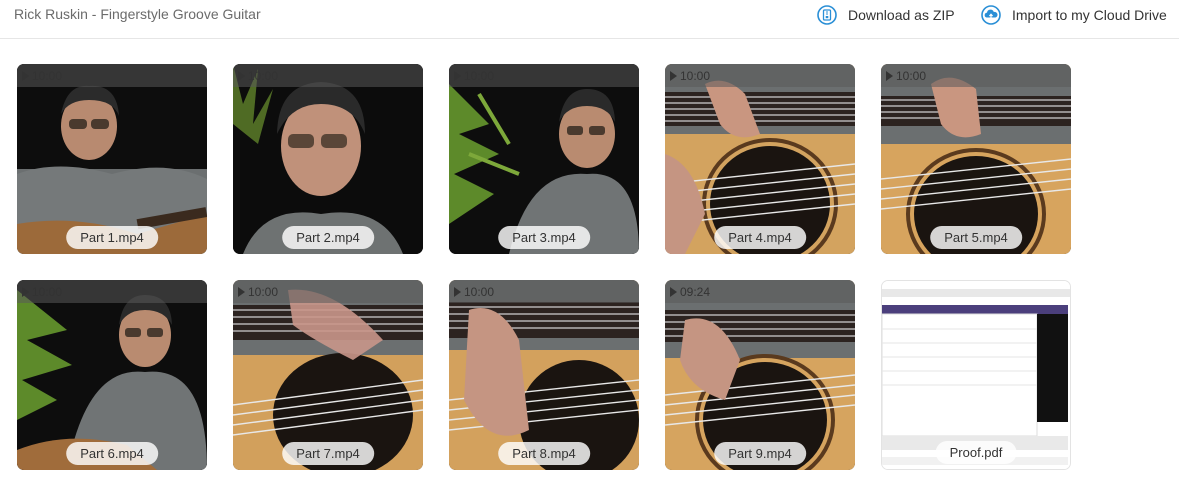 The image size is (1179, 485). Describe the element at coordinates (544, 375) in the screenshot. I see `file-tile: 10:00 Part 8.mp4` at that location.